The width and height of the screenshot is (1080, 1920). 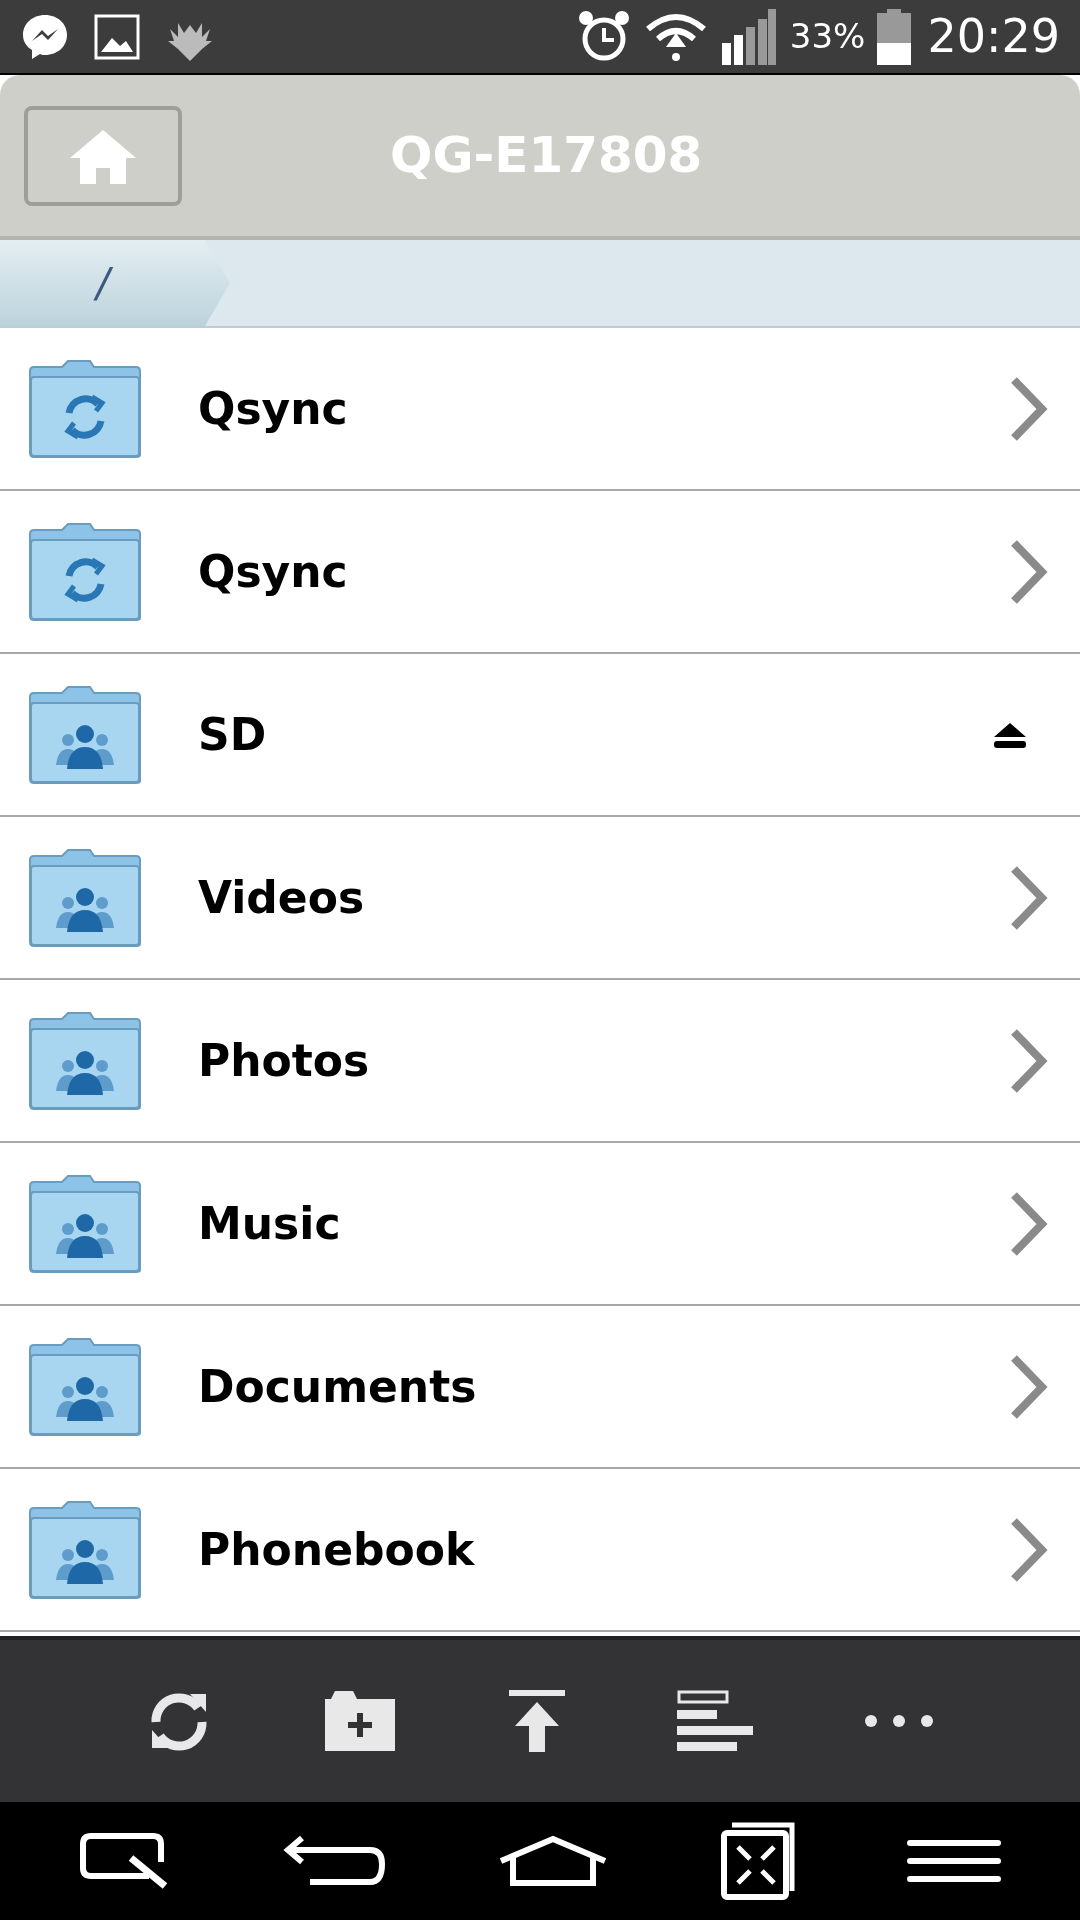 What do you see at coordinates (899, 1721) in the screenshot?
I see `more-icon` at bounding box center [899, 1721].